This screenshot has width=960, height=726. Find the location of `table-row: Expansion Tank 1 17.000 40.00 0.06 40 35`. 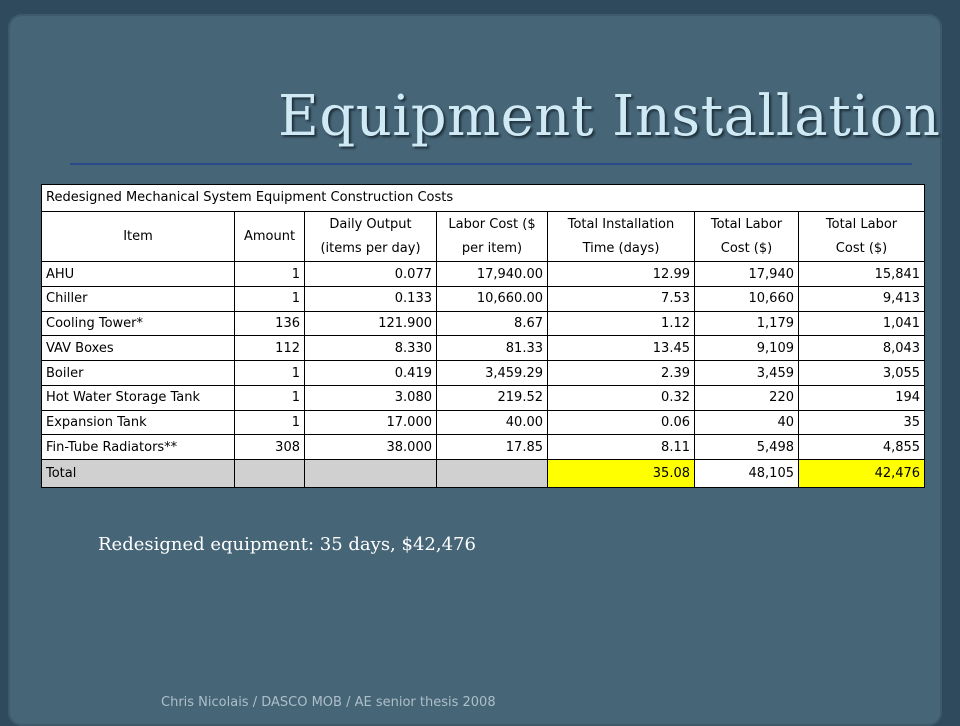

table-row: Expansion Tank 1 17.000 40.00 0.06 40 35 is located at coordinates (483, 422).